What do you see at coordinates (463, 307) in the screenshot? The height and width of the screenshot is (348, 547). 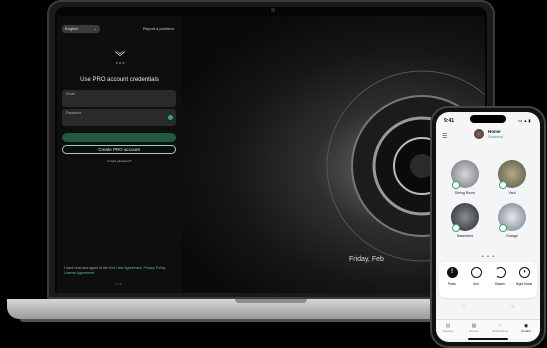 I see `bell-icon: ♡` at bounding box center [463, 307].